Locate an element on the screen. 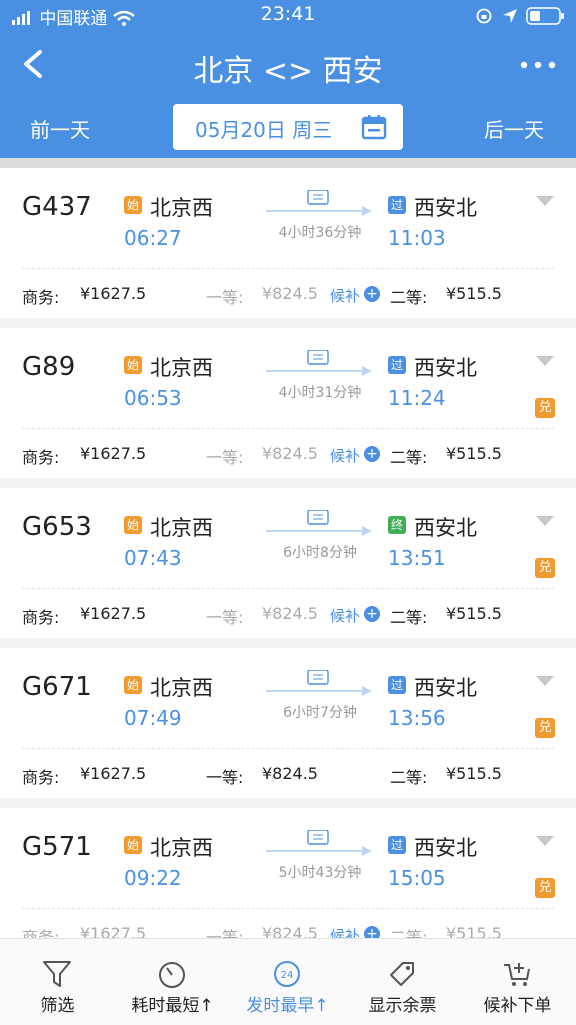  tab-waitlist-order: 候补下单 is located at coordinates (517, 982).